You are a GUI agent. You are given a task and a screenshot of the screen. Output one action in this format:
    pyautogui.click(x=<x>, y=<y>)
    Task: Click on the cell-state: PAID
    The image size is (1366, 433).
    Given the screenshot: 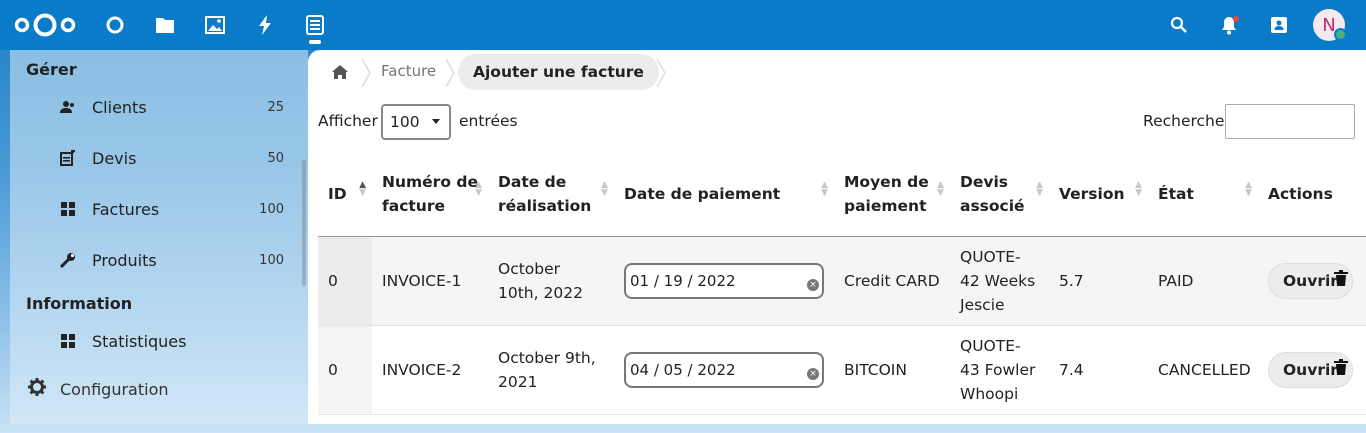 What is the action you would take?
    pyautogui.click(x=1203, y=281)
    